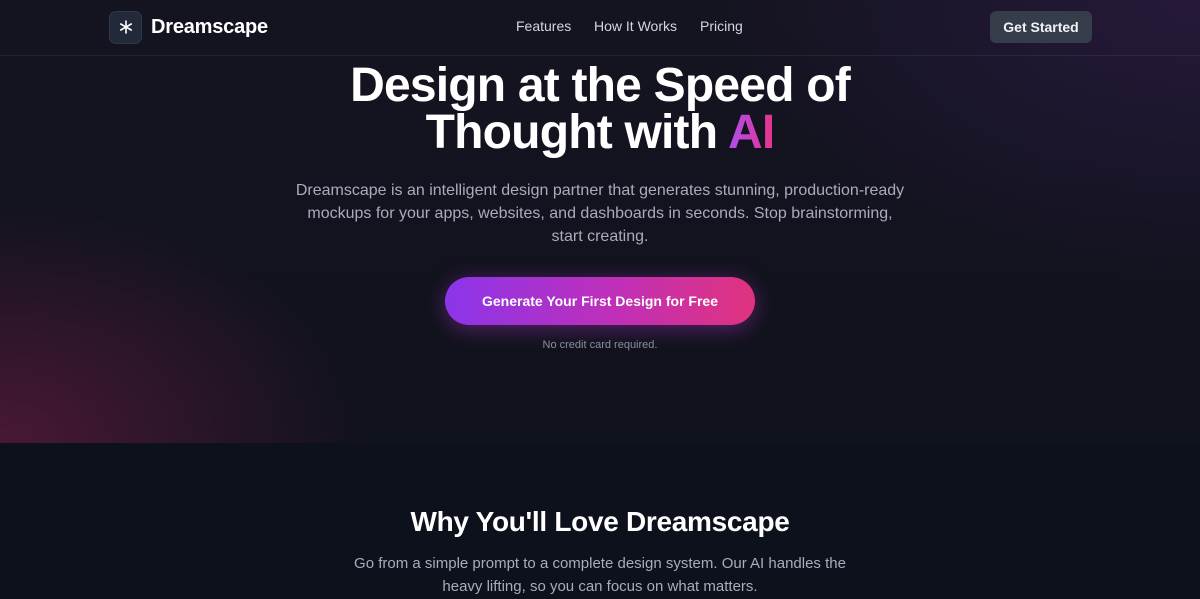 Image resolution: width=1200 pixels, height=599 pixels. What do you see at coordinates (721, 26) in the screenshot?
I see `nav-link-pricing: Pricing` at bounding box center [721, 26].